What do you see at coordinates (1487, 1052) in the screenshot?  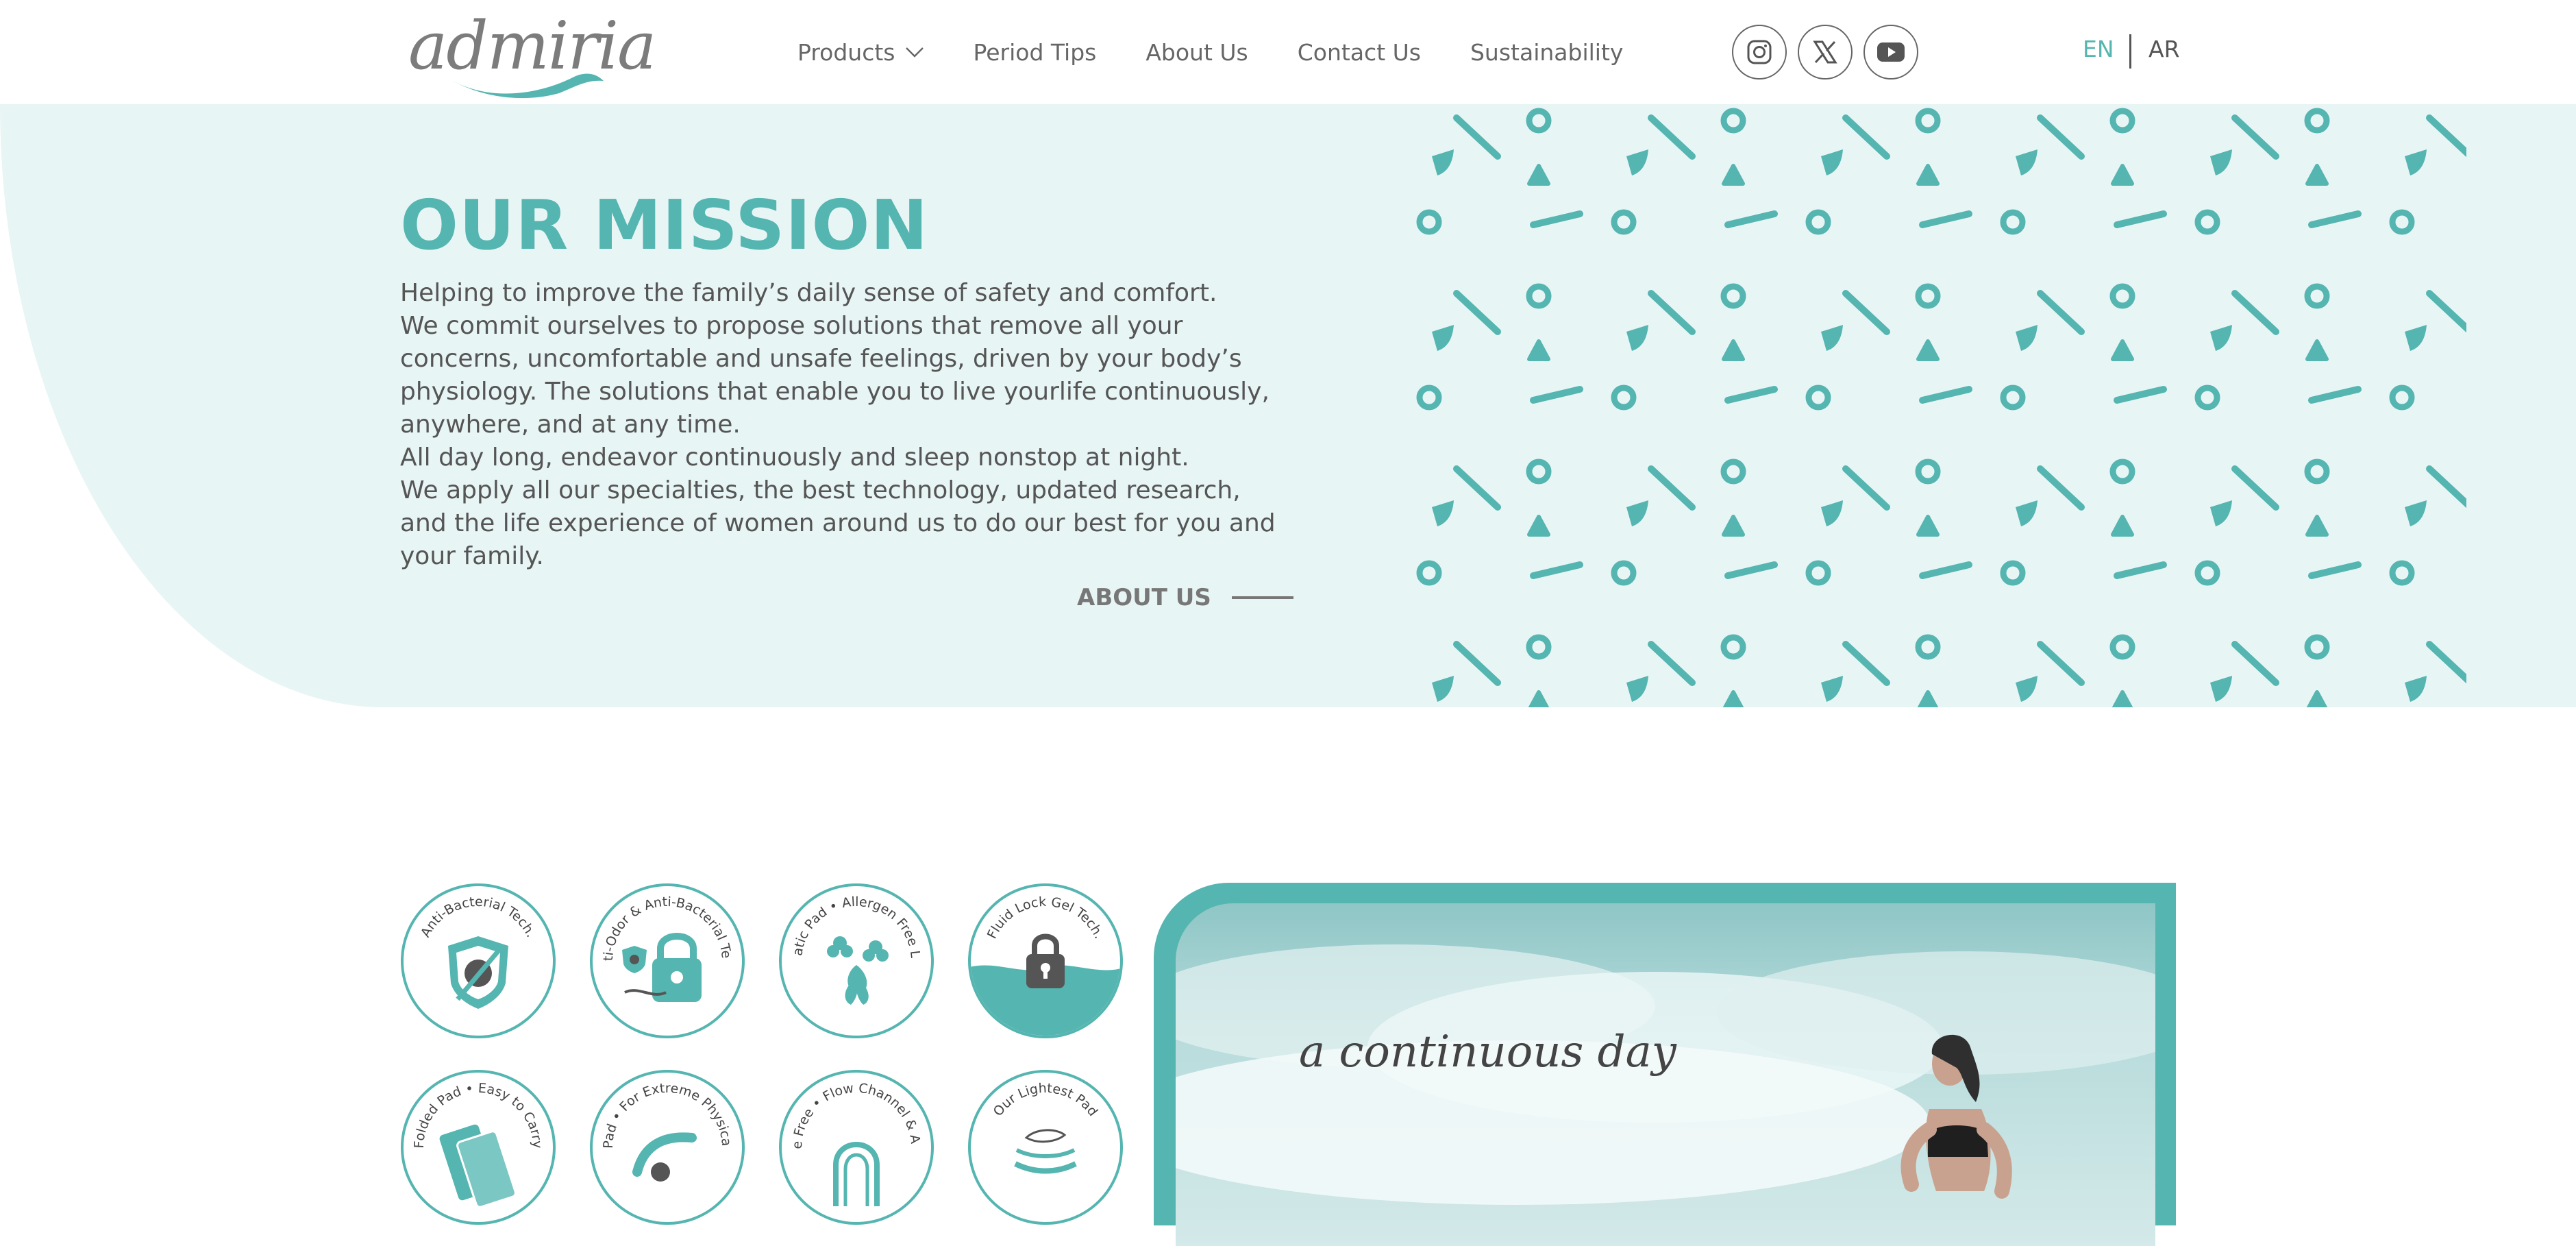 I see `promo-tagline: a continuous day` at bounding box center [1487, 1052].